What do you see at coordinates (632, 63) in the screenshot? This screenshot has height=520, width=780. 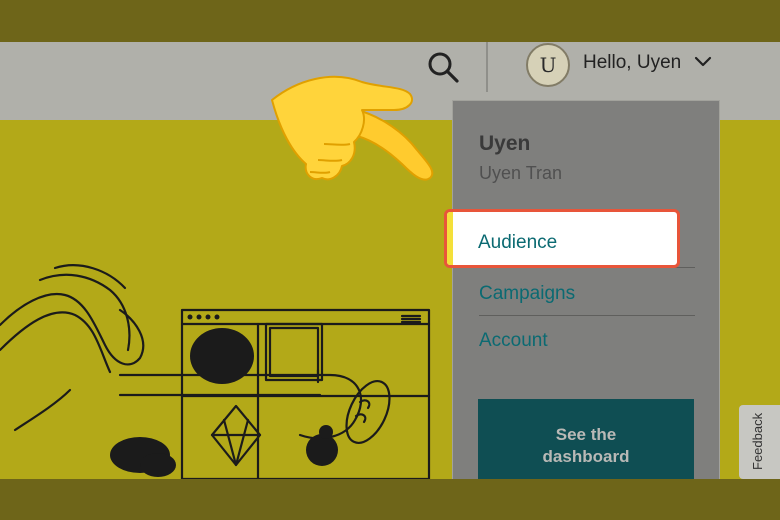 I see `user-greeting: Hello, Uyen` at bounding box center [632, 63].